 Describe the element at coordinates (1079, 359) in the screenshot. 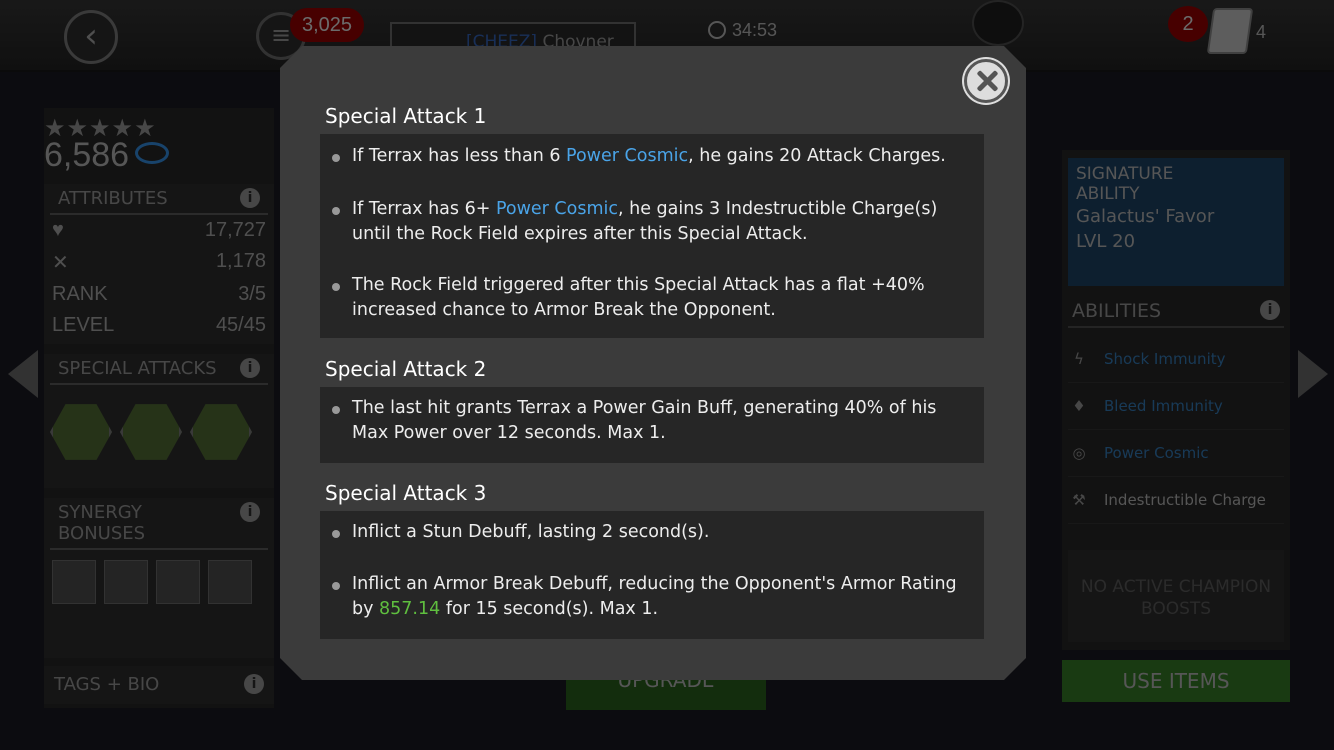

I see `lightning-icon: ϟ` at that location.